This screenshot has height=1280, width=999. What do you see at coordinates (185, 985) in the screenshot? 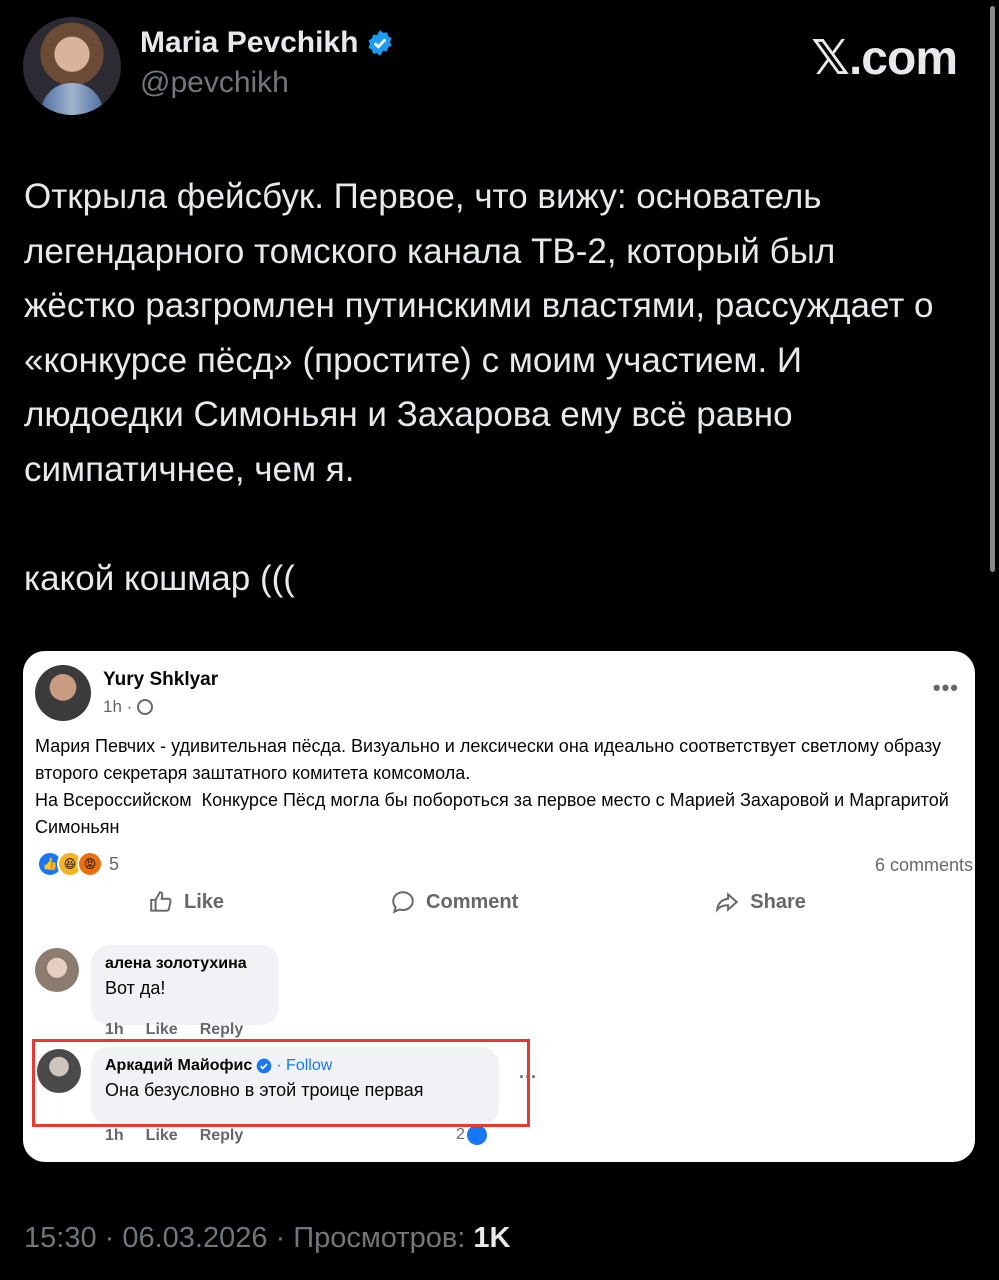
I see `comment-bubble: алена золотухина Вот да!` at bounding box center [185, 985].